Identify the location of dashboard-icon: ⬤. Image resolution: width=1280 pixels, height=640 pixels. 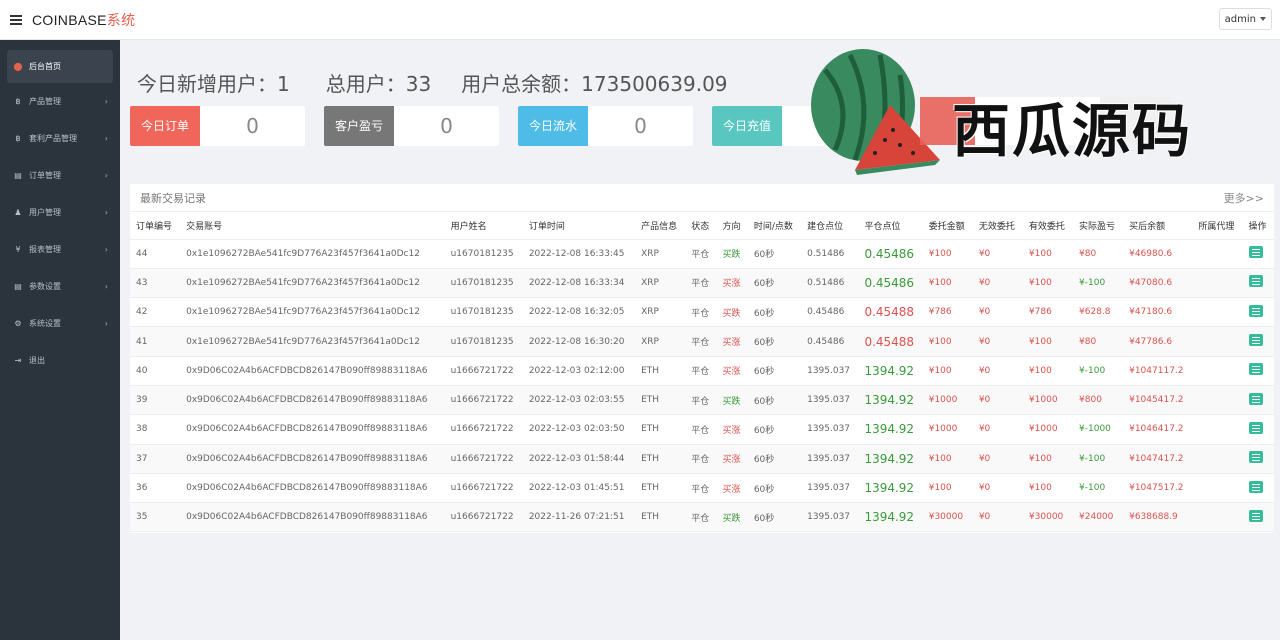
(18, 66).